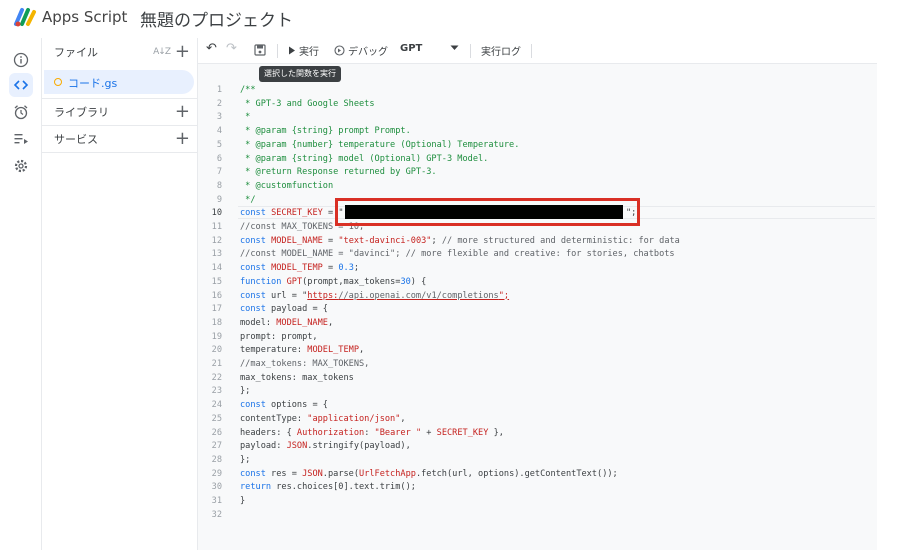 The height and width of the screenshot is (550, 897). I want to click on code-text: max_tokens, so click(297, 377).